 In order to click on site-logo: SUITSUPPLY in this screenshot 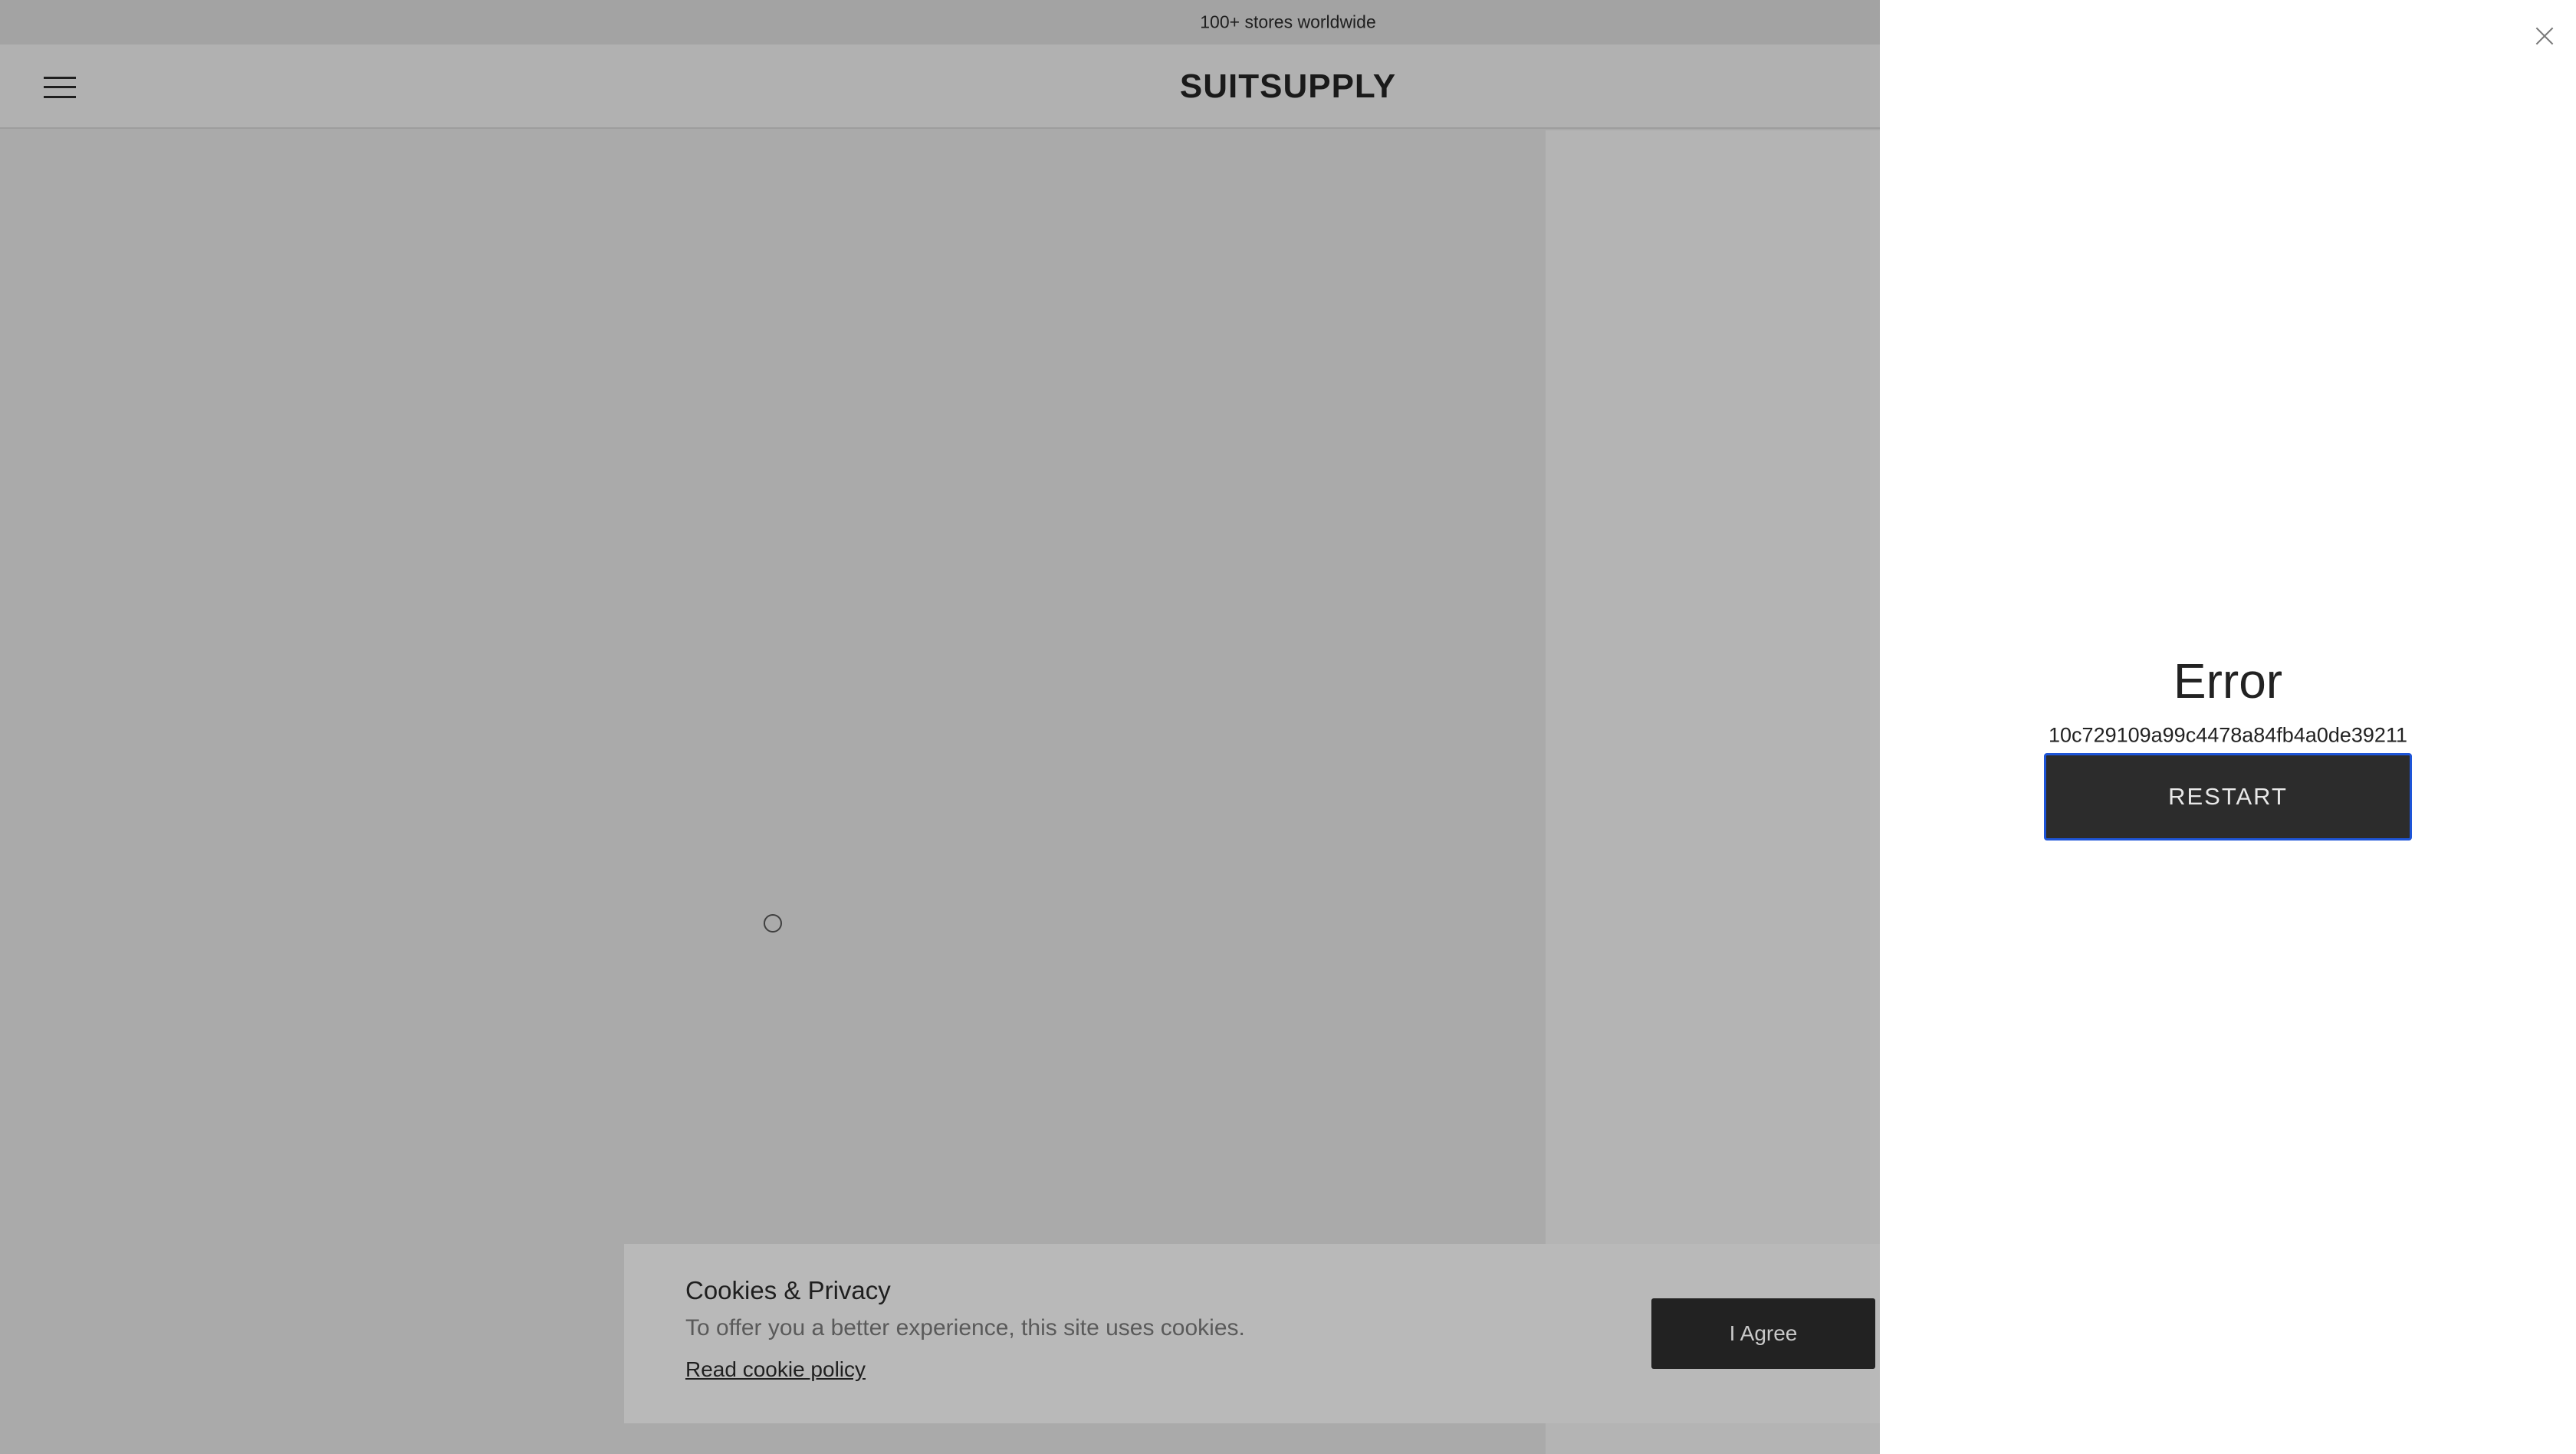, I will do `click(1288, 86)`.